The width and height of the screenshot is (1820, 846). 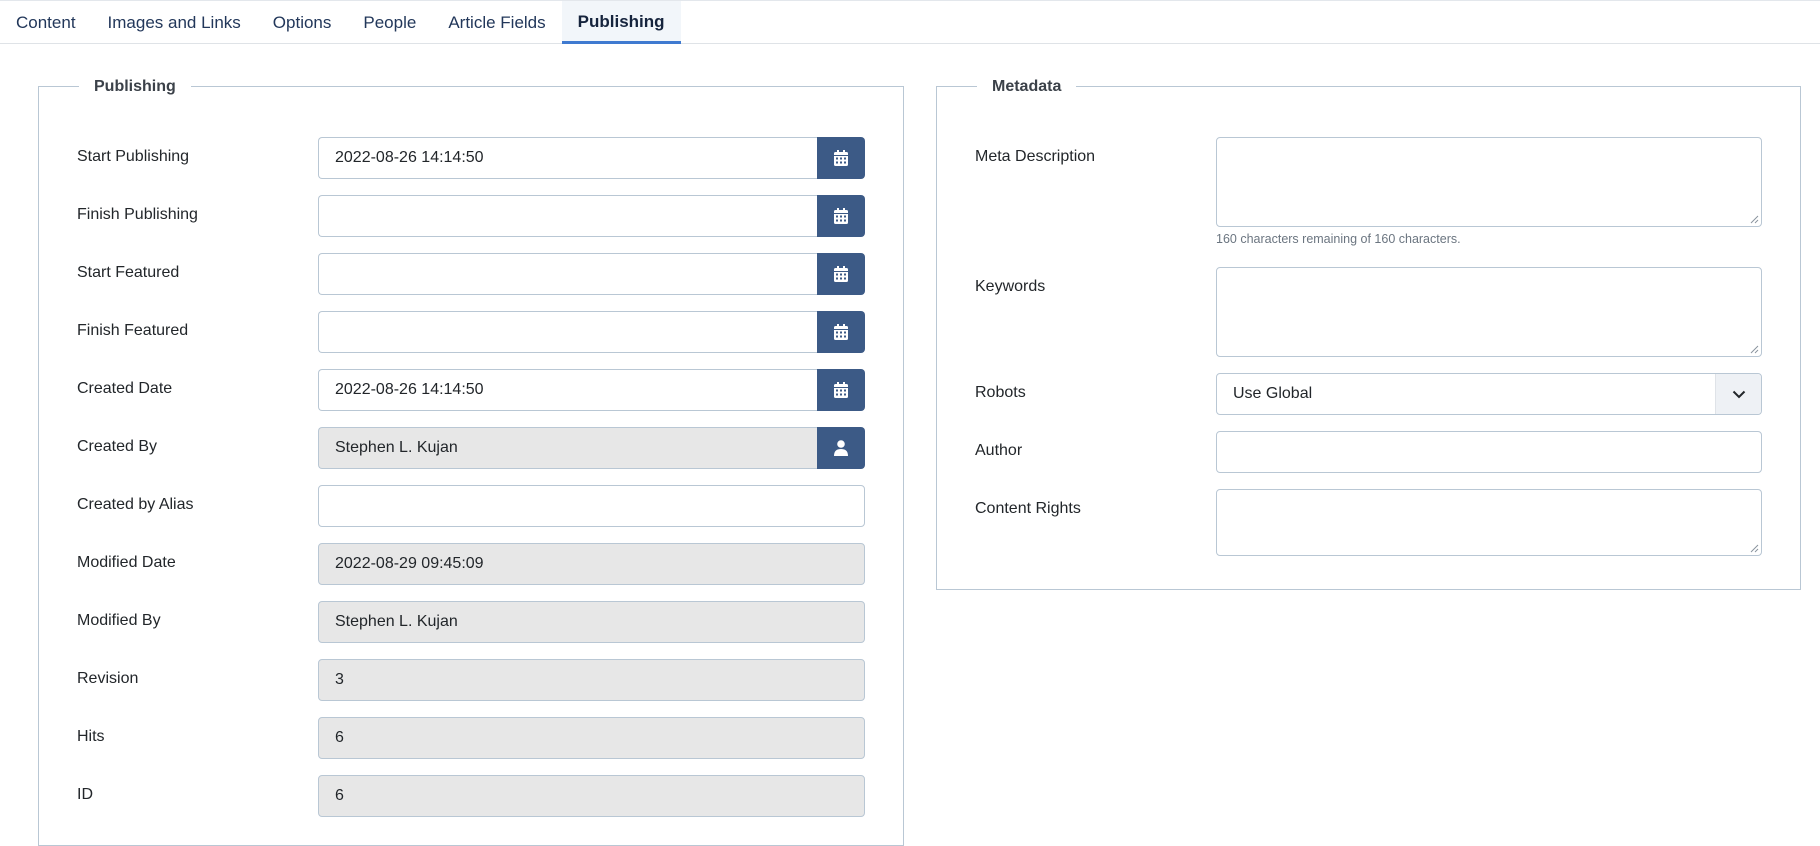 I want to click on start-publishing-calendar-button, so click(x=841, y=158).